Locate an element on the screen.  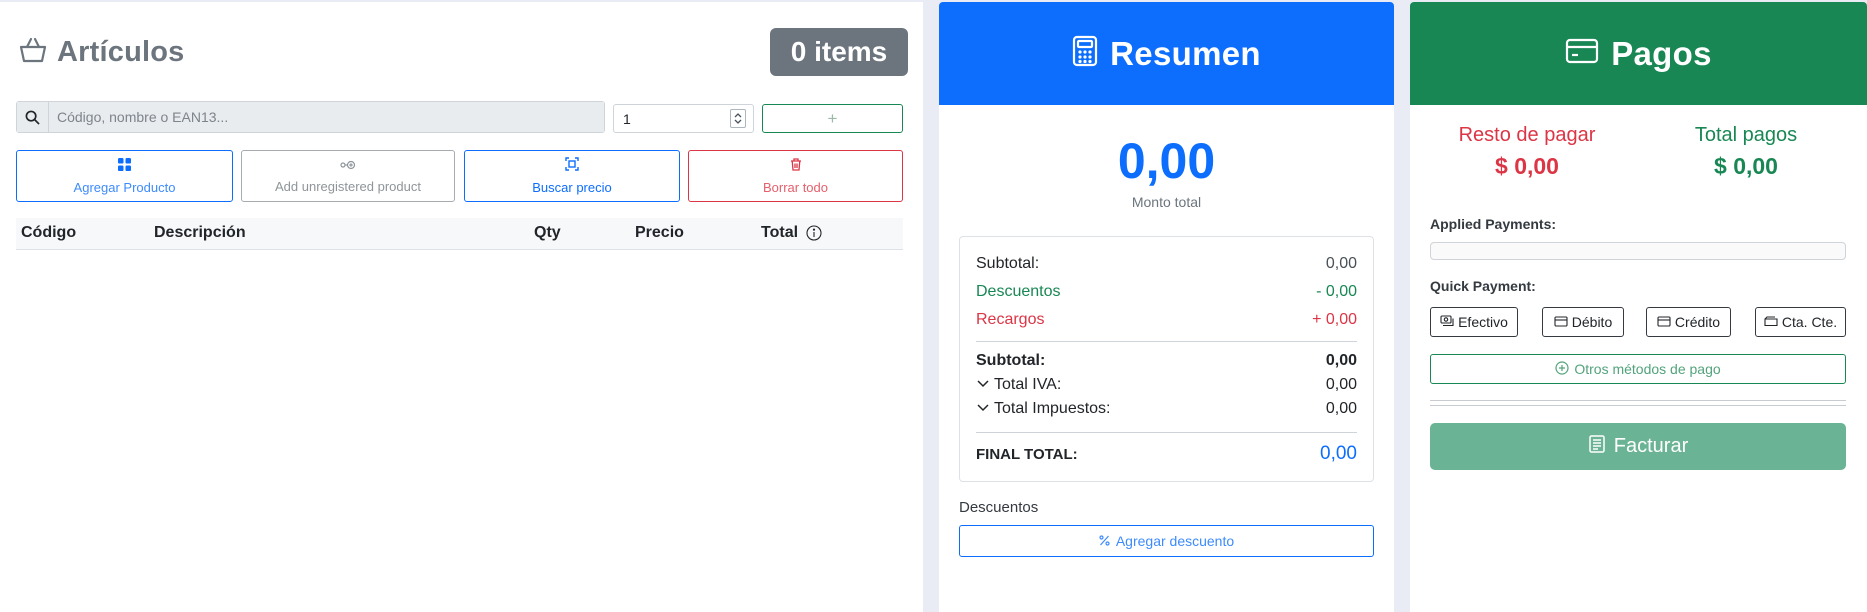
spinner-arrows-icon is located at coordinates (738, 118).